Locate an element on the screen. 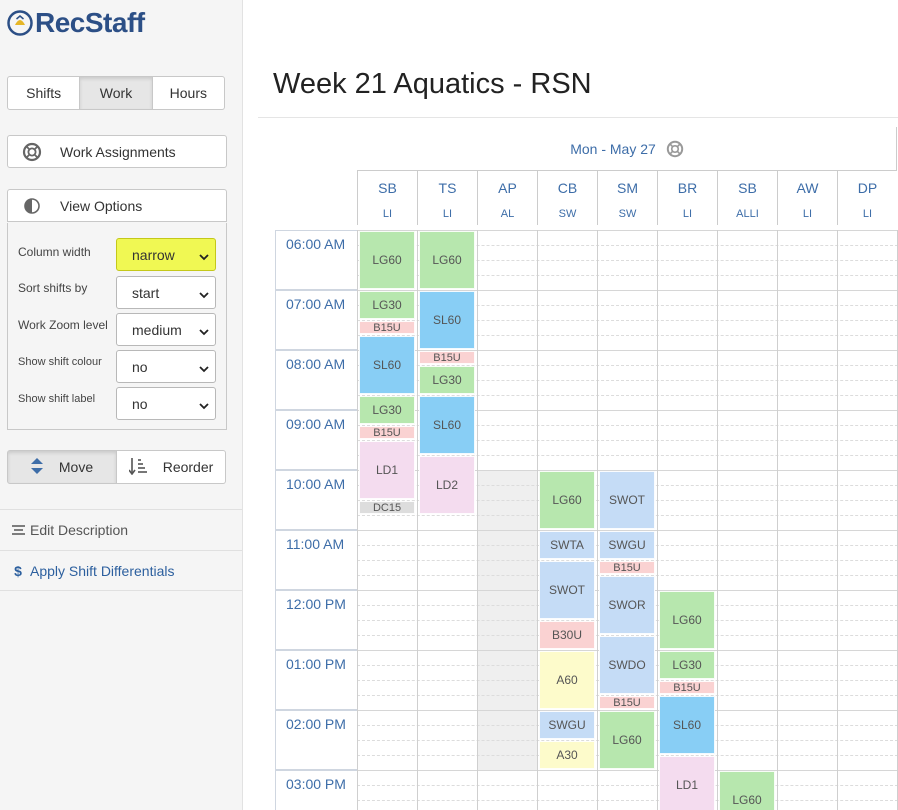  divider is located at coordinates (578, 117).